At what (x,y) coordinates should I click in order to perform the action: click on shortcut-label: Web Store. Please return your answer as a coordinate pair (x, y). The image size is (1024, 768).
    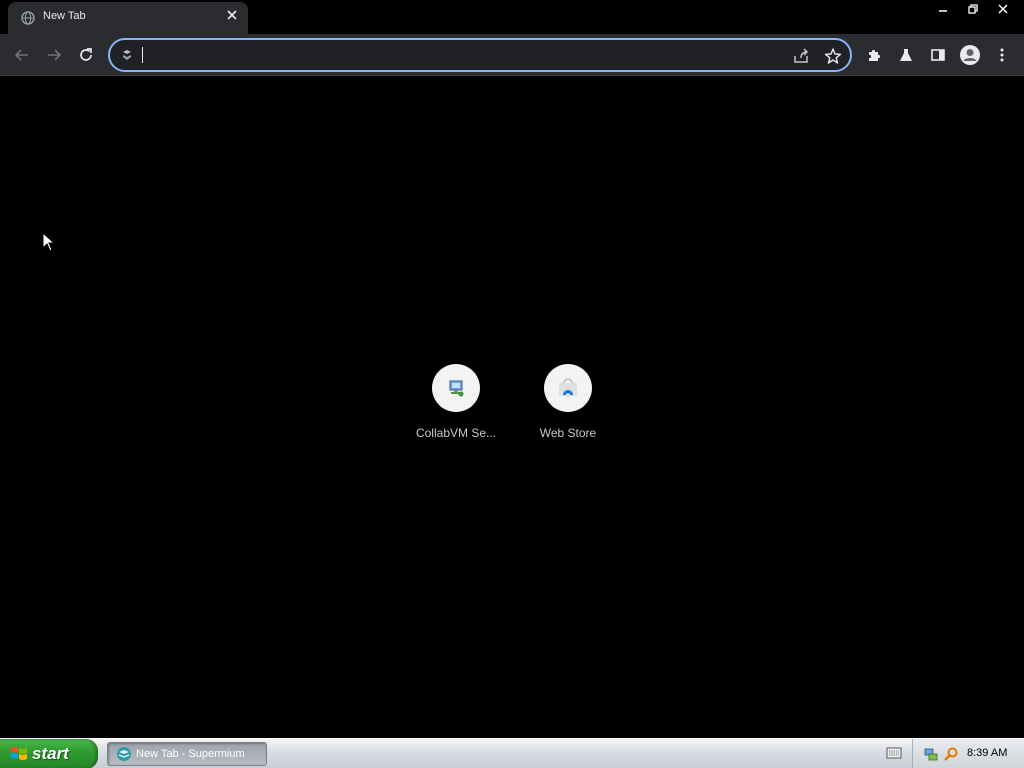
    Looking at the image, I should click on (568, 433).